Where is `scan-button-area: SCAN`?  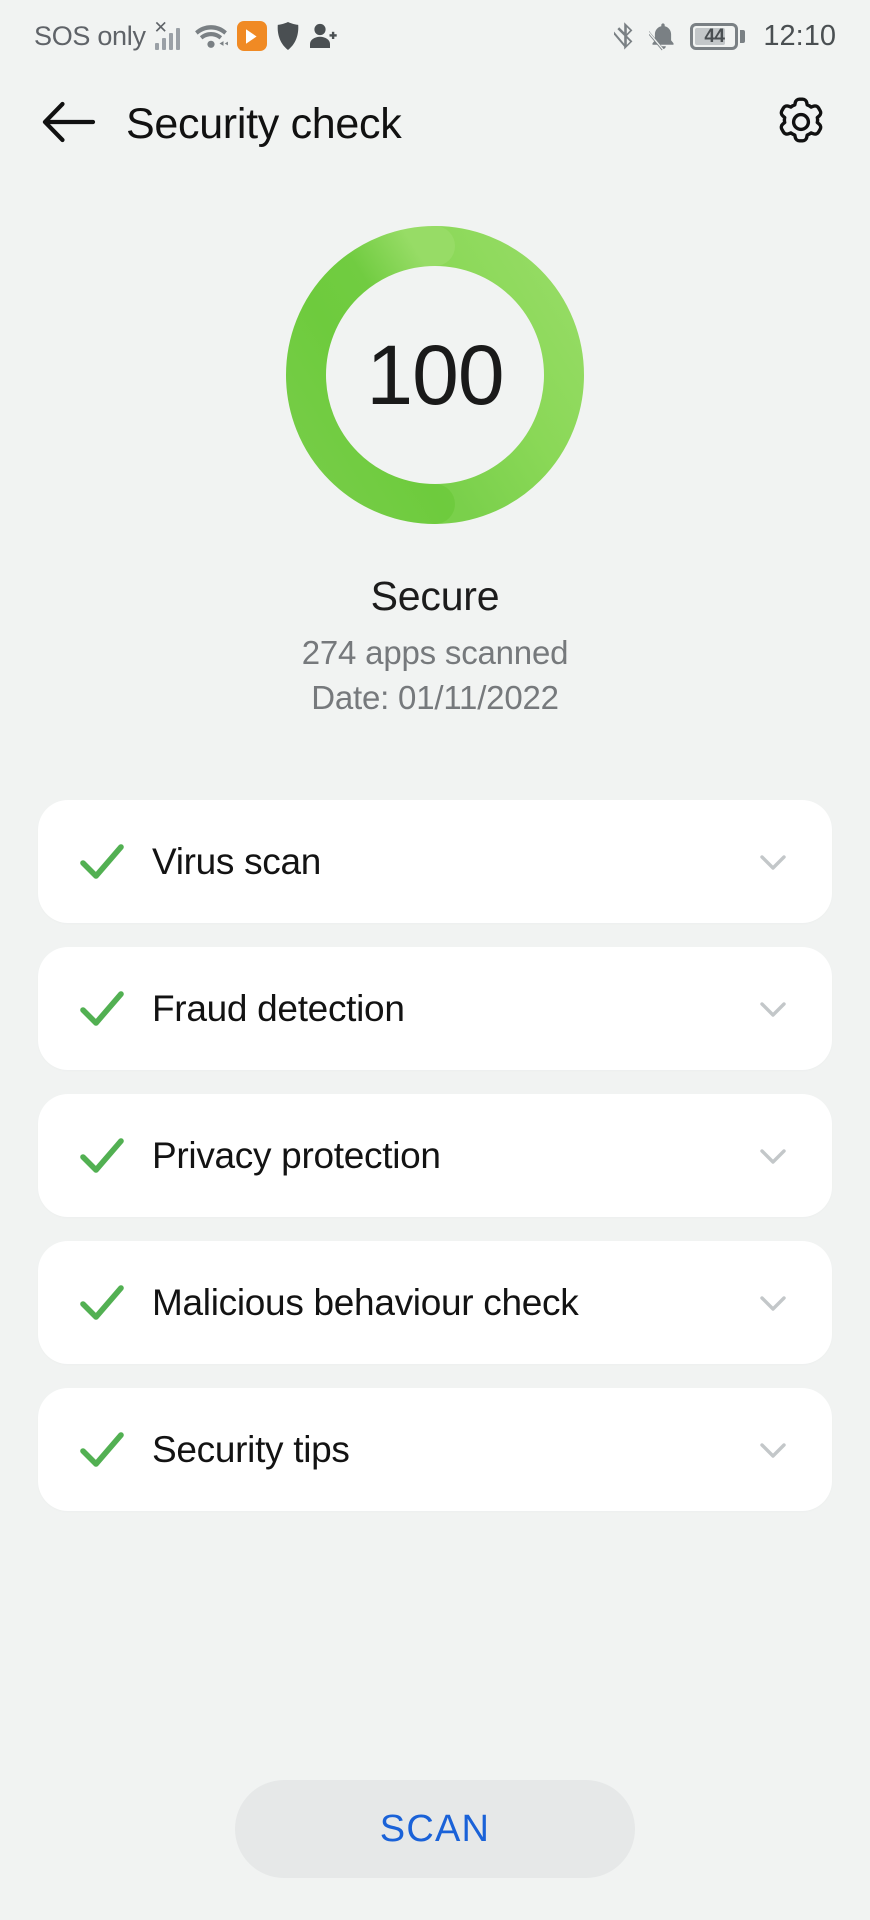 scan-button-area: SCAN is located at coordinates (435, 1829).